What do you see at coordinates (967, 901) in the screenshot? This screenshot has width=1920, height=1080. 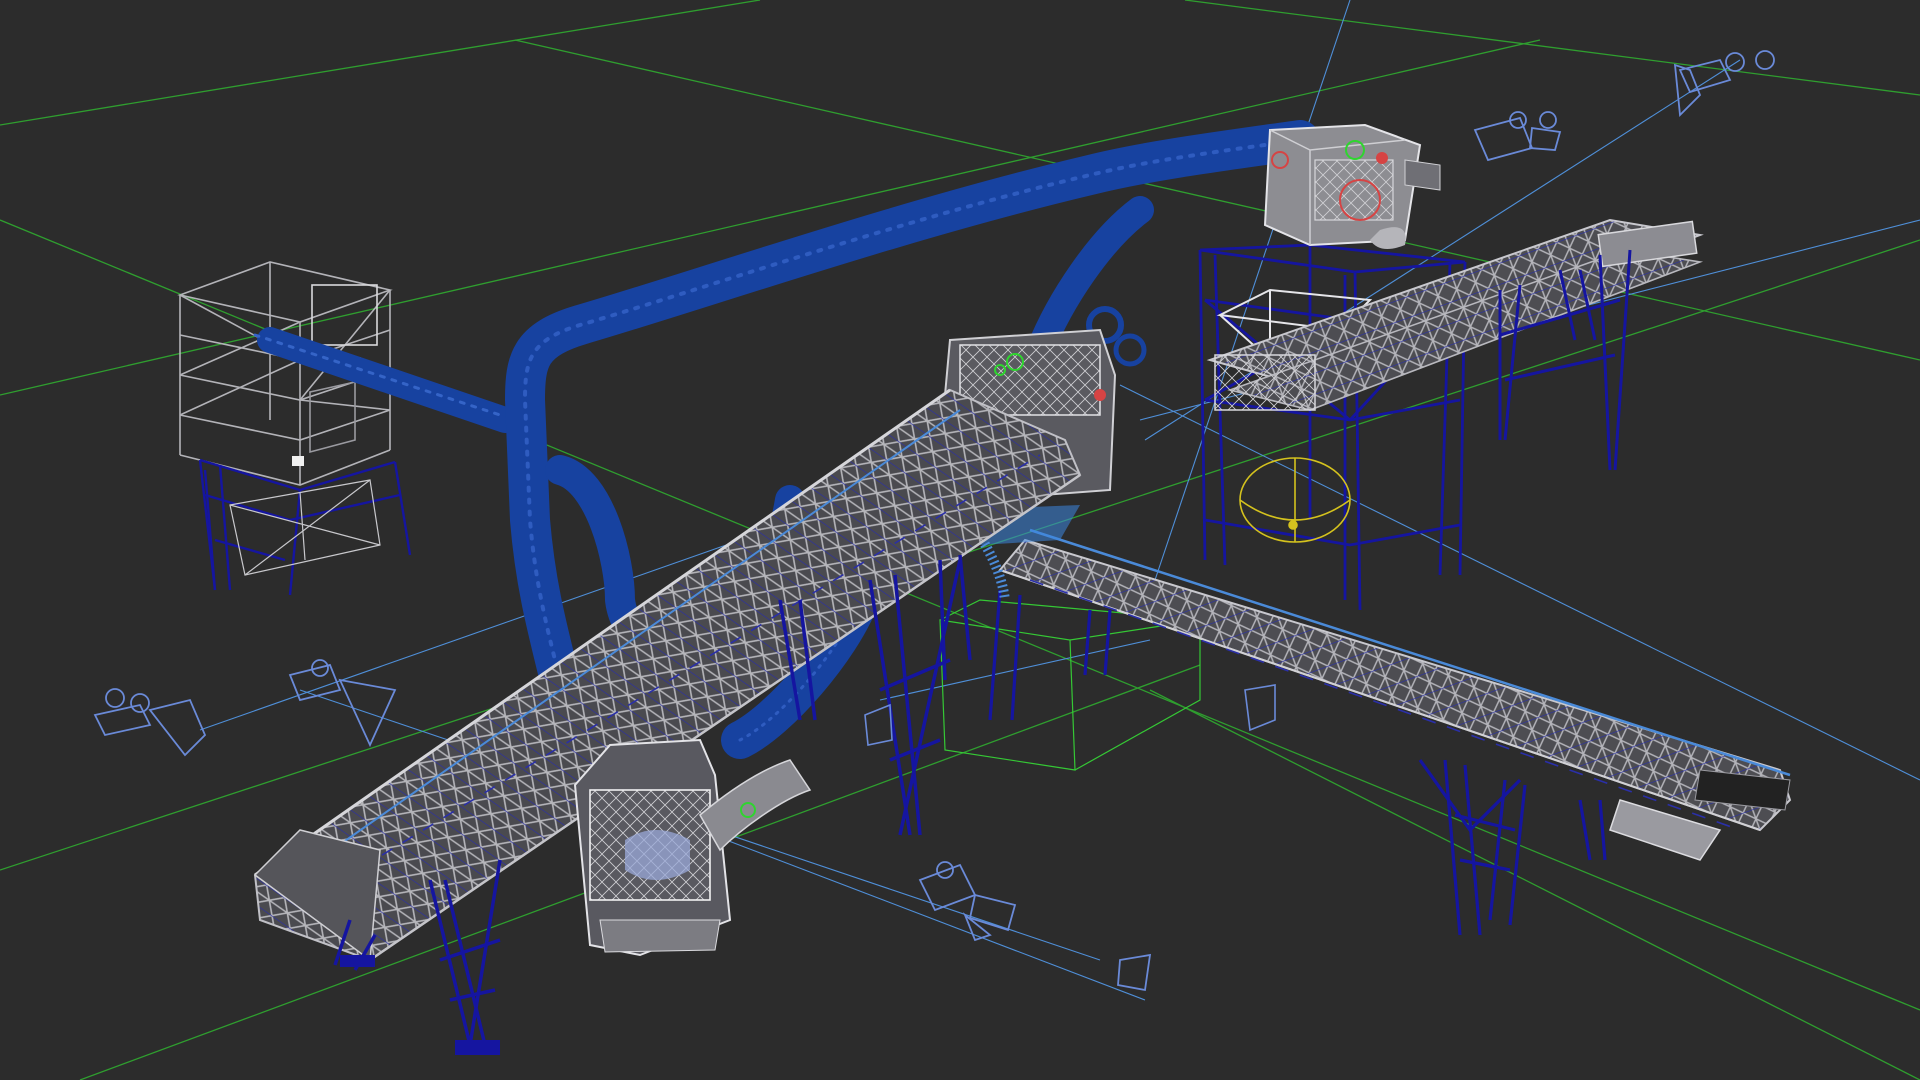 I see `camera-bottom-center` at bounding box center [967, 901].